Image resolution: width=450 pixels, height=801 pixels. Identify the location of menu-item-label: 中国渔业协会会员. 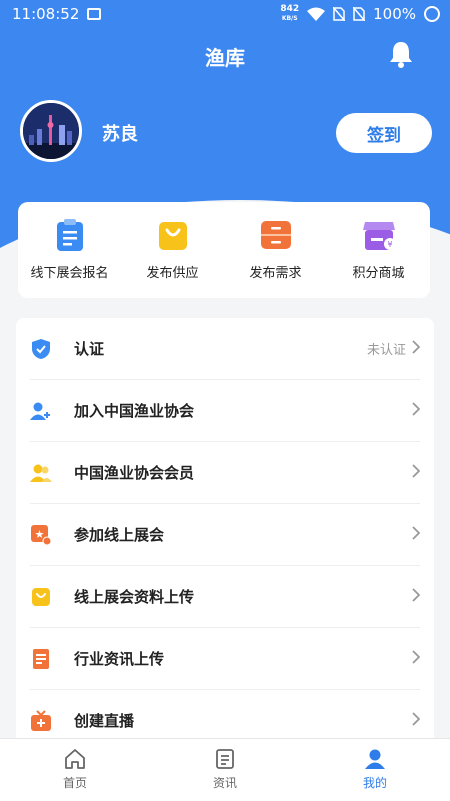
(134, 473).